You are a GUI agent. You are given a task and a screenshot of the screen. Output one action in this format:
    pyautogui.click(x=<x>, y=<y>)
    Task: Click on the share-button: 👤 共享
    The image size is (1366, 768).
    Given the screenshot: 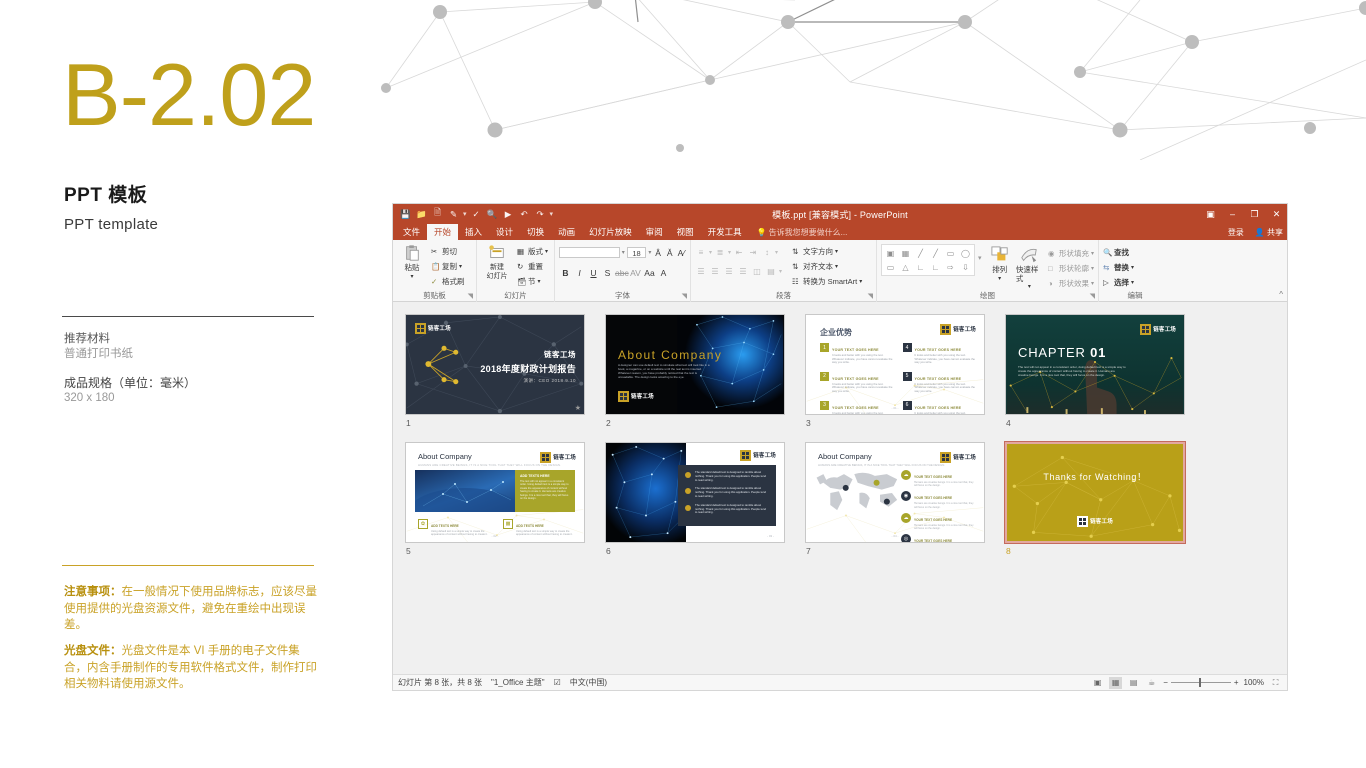 What is the action you would take?
    pyautogui.click(x=1269, y=232)
    